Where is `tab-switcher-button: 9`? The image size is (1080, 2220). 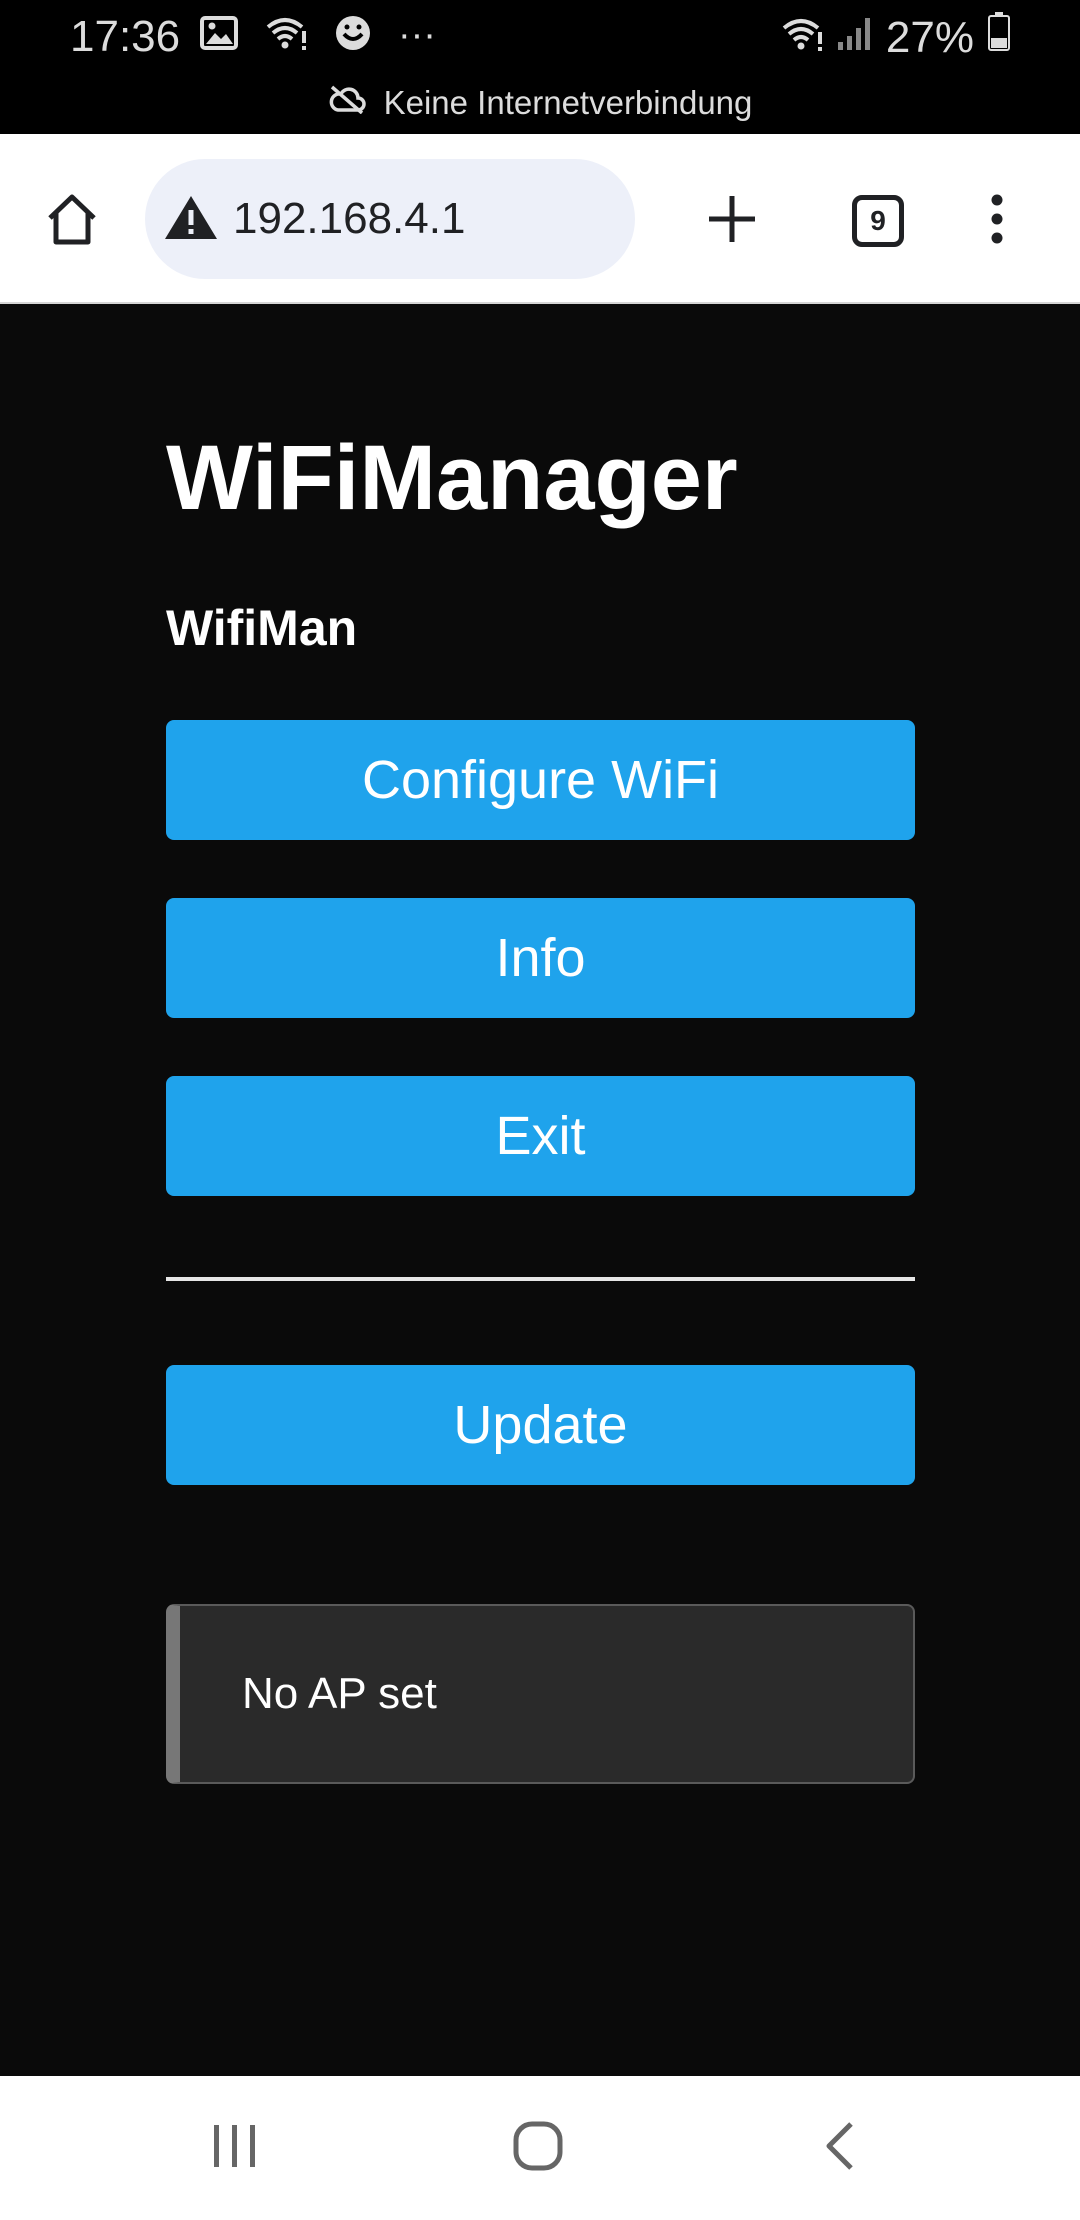 tab-switcher-button: 9 is located at coordinates (878, 221).